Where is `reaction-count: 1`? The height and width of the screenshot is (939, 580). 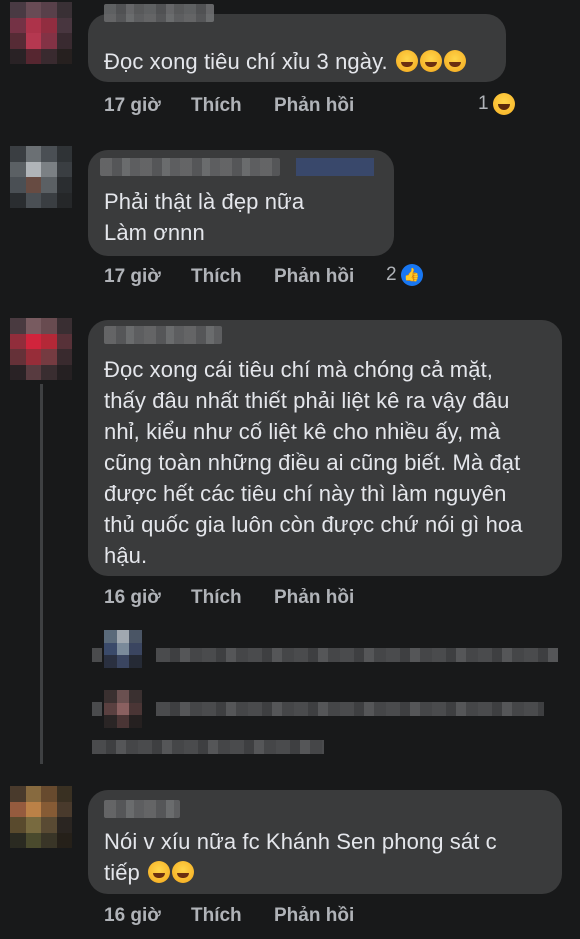
reaction-count: 1 is located at coordinates (483, 103).